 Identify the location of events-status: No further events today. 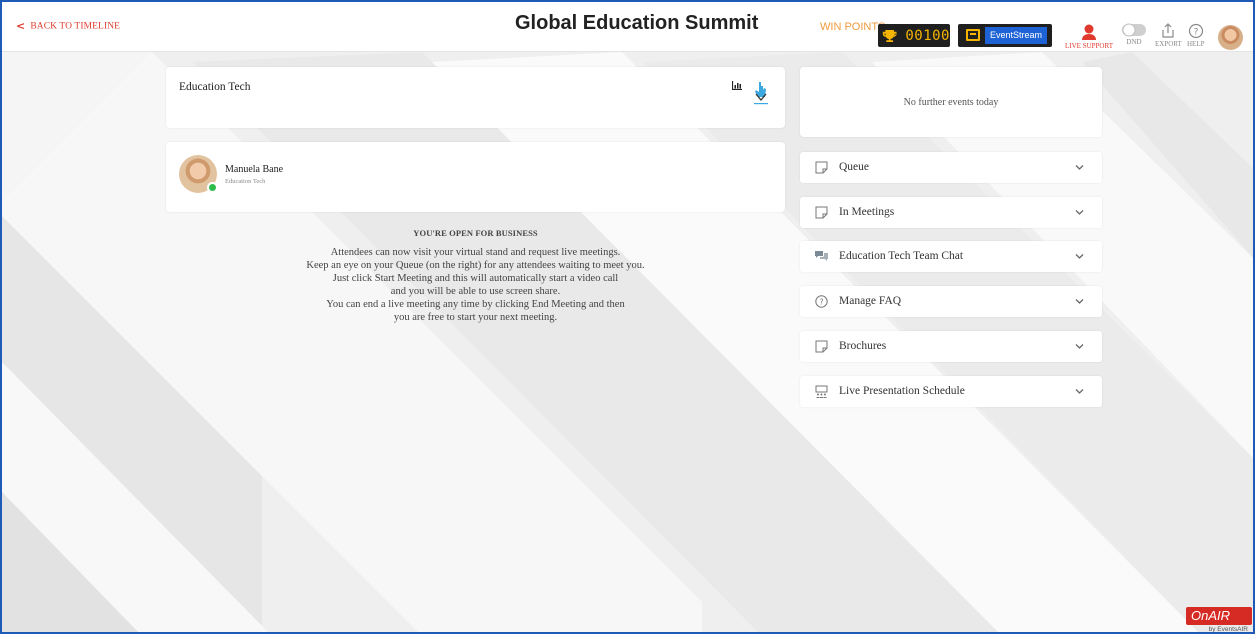
(951, 102).